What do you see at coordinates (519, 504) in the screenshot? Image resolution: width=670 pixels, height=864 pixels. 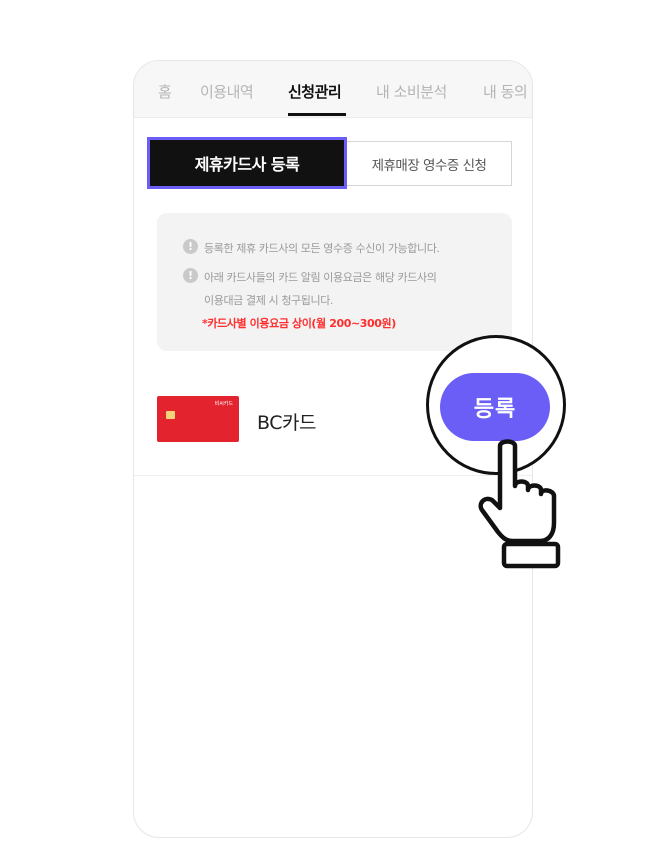 I see `pointing-hand-icon` at bounding box center [519, 504].